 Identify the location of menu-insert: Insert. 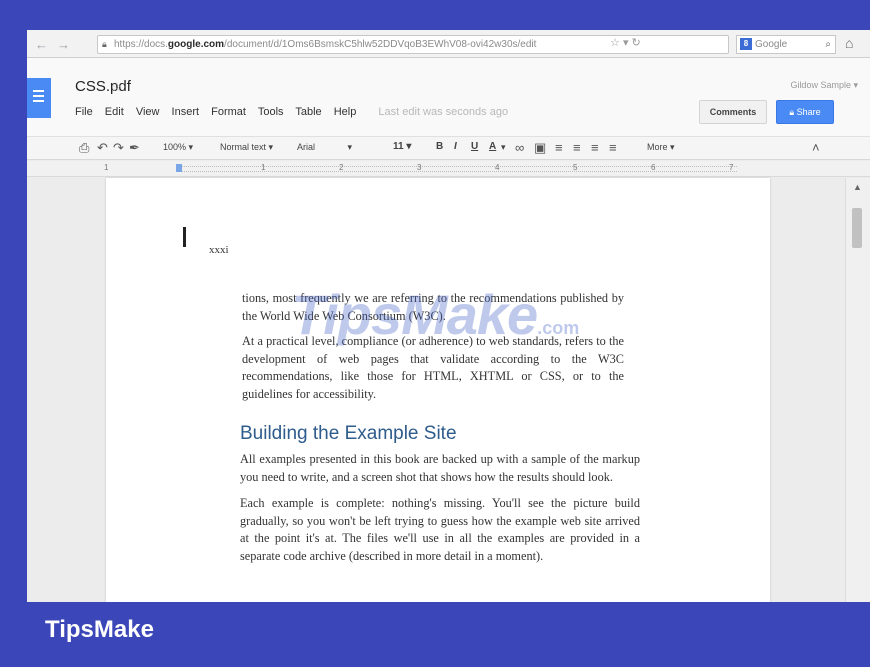
(186, 112).